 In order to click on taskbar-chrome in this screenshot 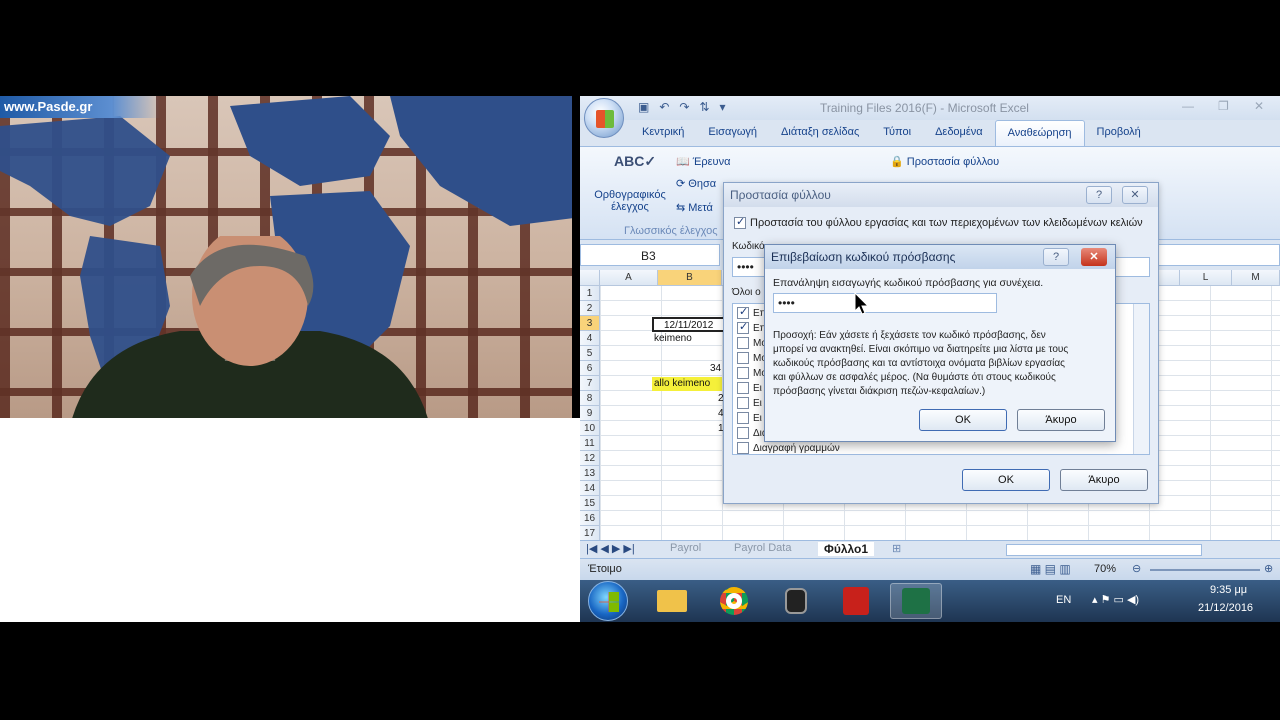, I will do `click(734, 601)`.